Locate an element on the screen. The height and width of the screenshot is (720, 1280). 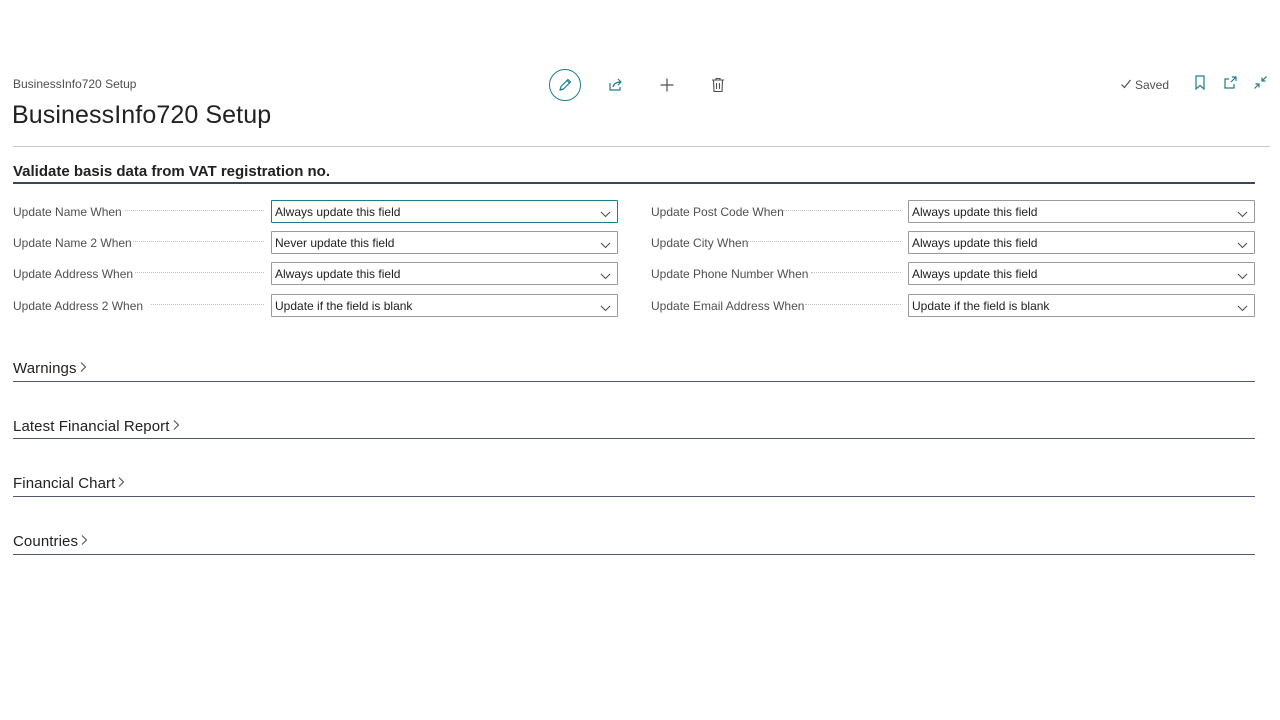
field-label: Update Email Address When is located at coordinates (728, 306).